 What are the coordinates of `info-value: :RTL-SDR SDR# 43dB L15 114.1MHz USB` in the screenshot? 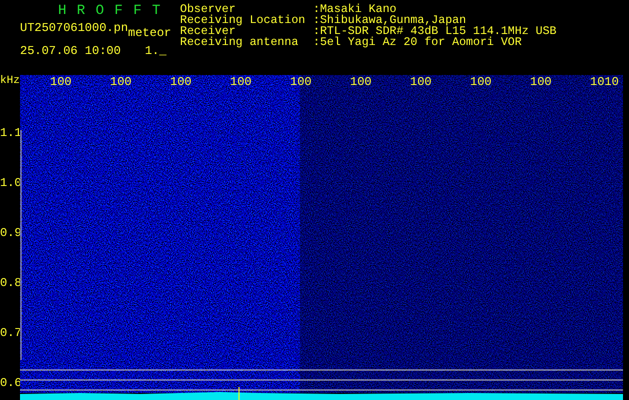 It's located at (435, 31).